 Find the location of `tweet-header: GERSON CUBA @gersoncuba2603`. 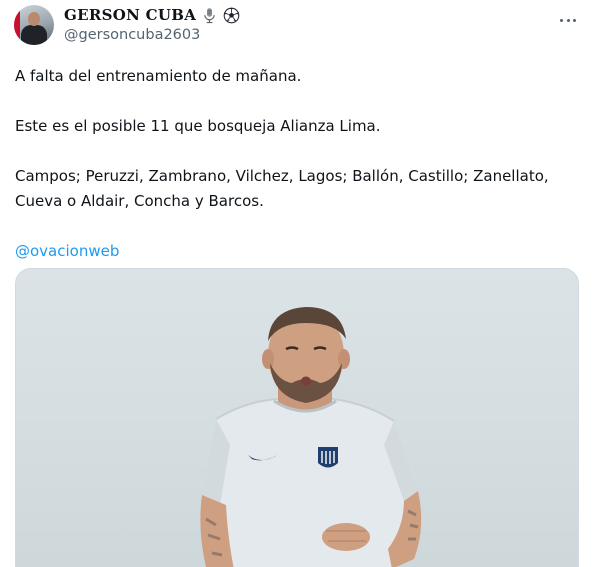

tweet-header: GERSON CUBA @gersoncuba2603 is located at coordinates (323, 25).